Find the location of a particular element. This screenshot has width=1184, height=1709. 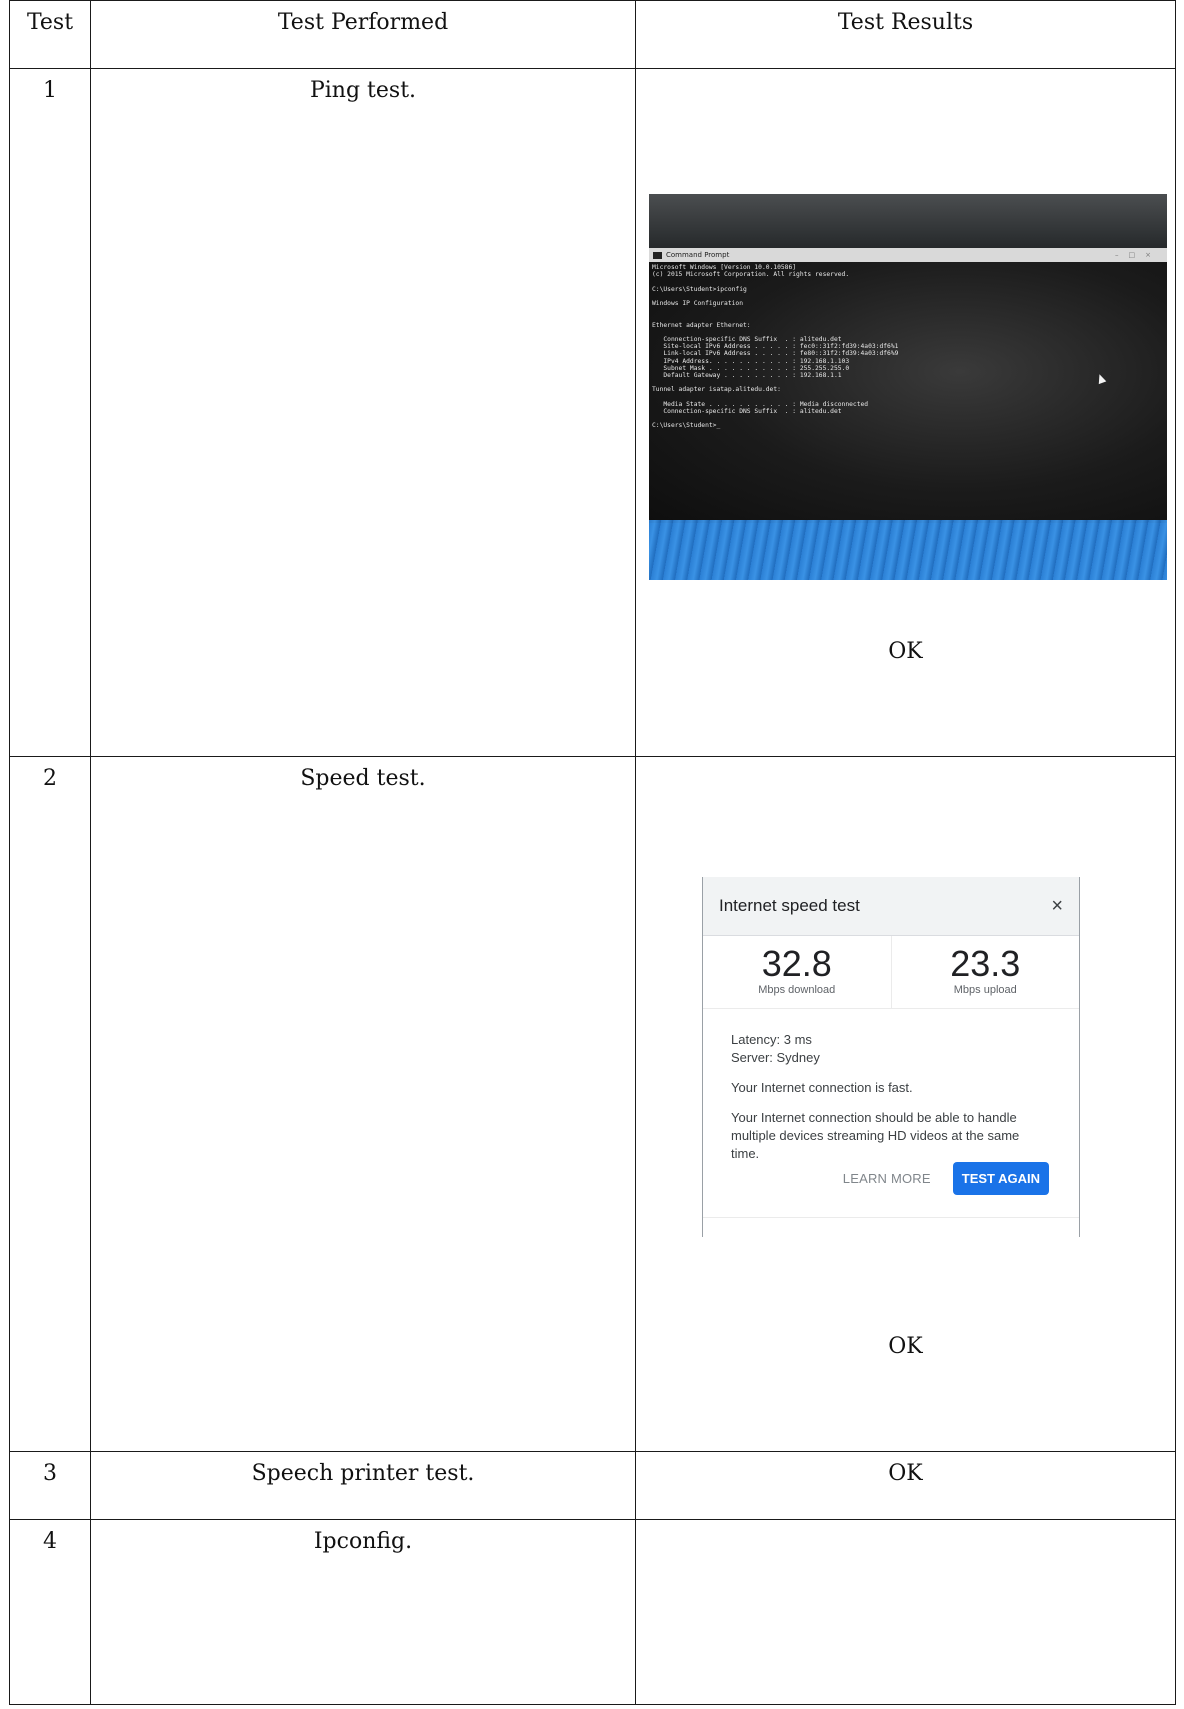

learn-more-link: LEARN MORE is located at coordinates (887, 1178).